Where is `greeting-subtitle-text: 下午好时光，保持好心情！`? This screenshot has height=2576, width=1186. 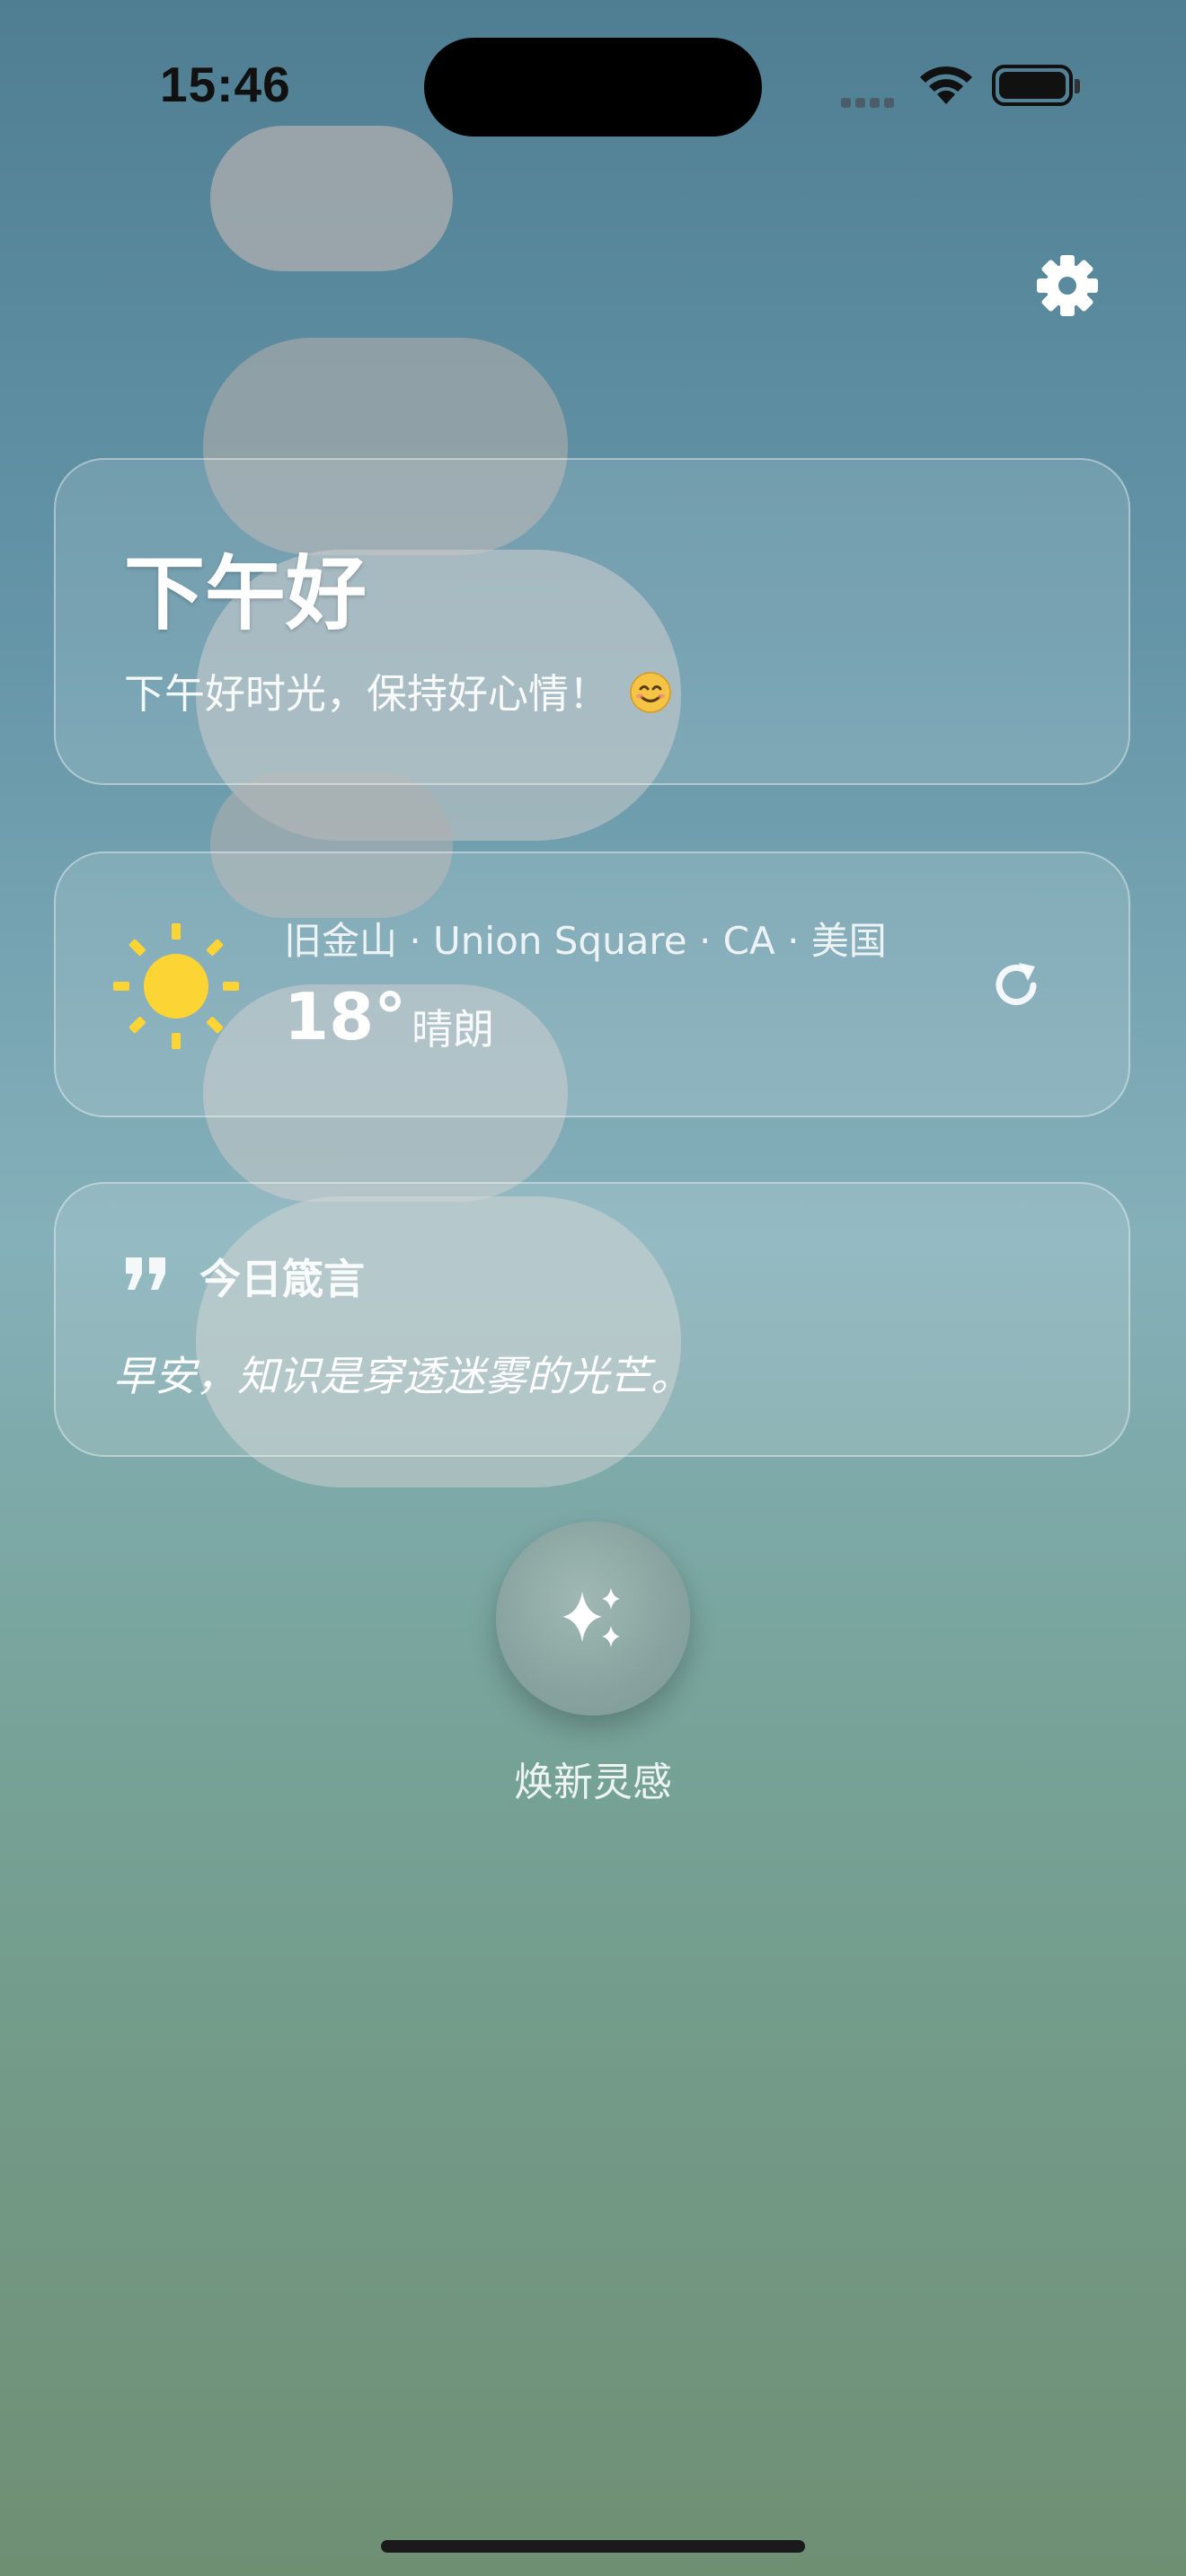
greeting-subtitle-text: 下午好时光，保持好心情！ is located at coordinates (367, 694).